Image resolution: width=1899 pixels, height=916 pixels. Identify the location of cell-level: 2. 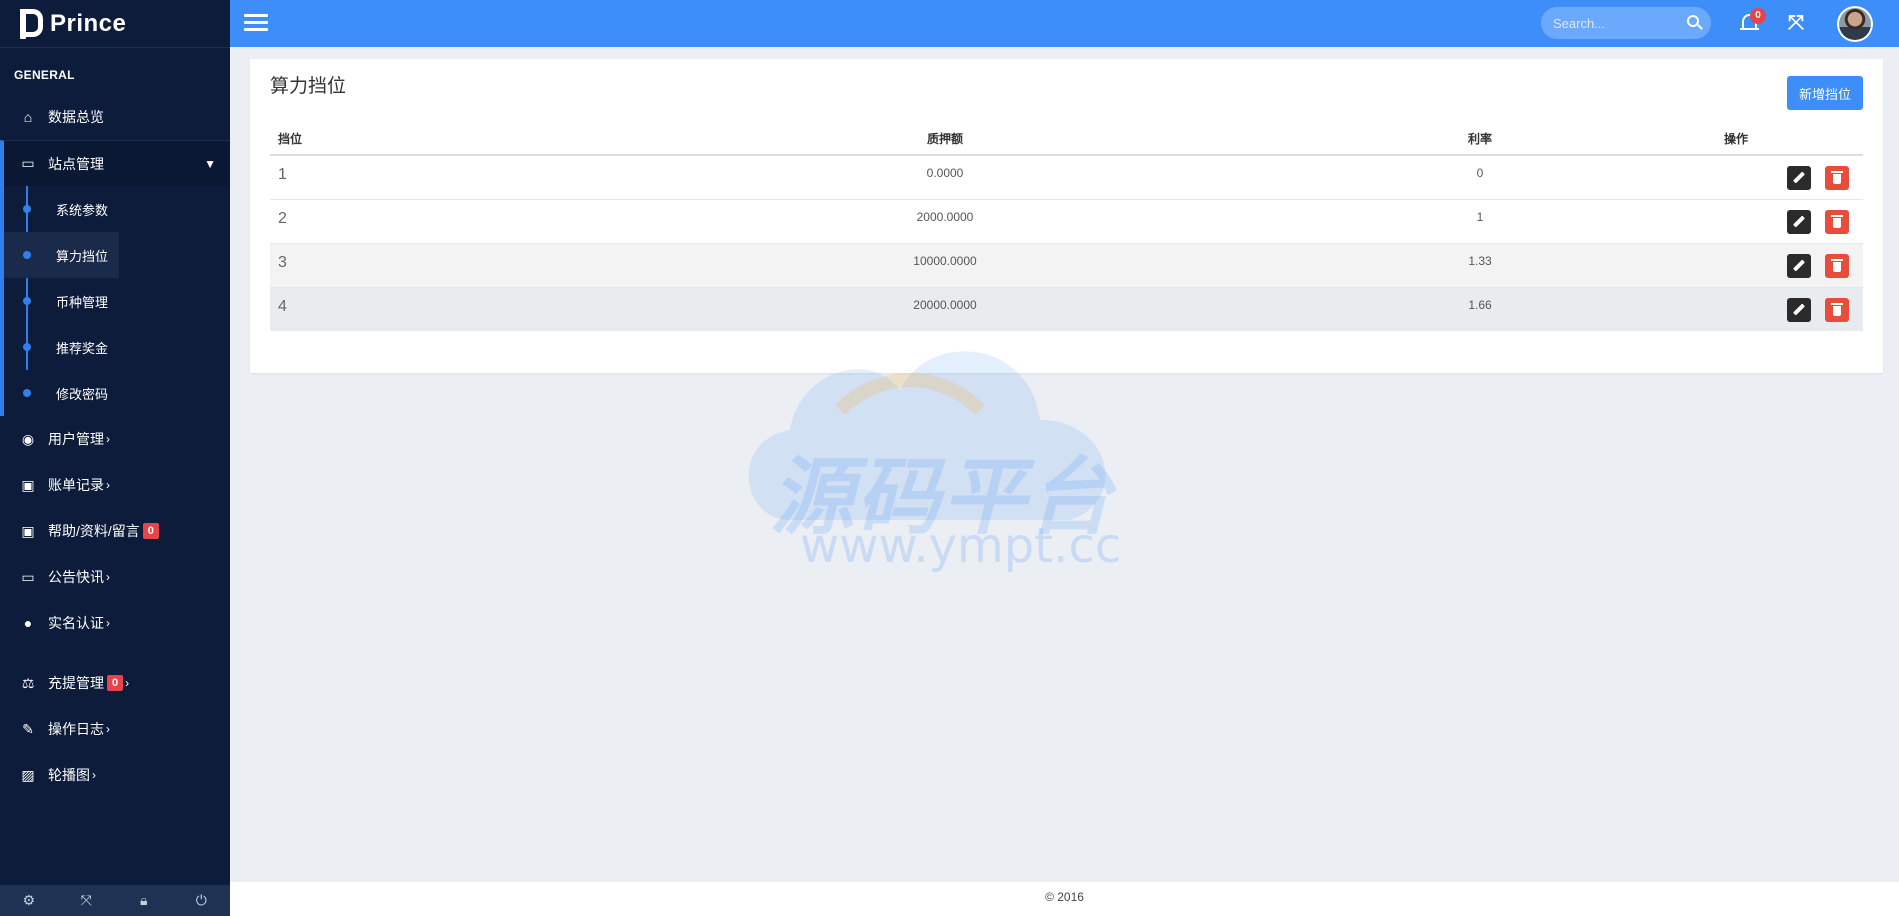
(370, 220).